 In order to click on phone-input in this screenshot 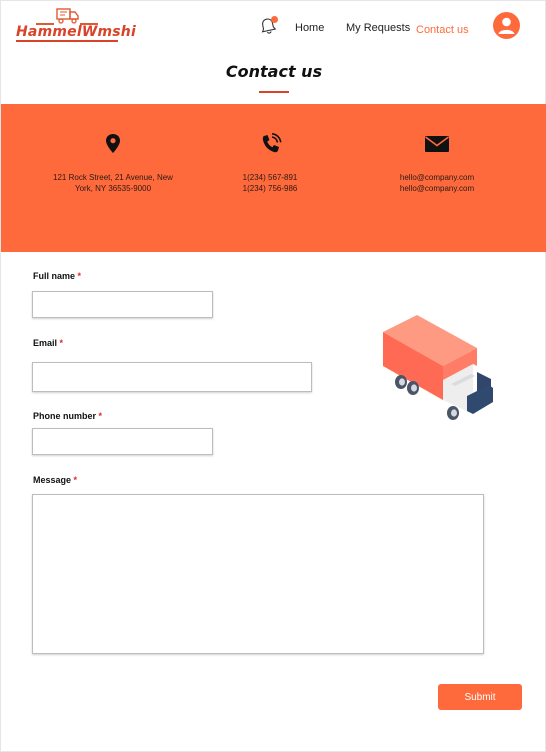, I will do `click(122, 441)`.